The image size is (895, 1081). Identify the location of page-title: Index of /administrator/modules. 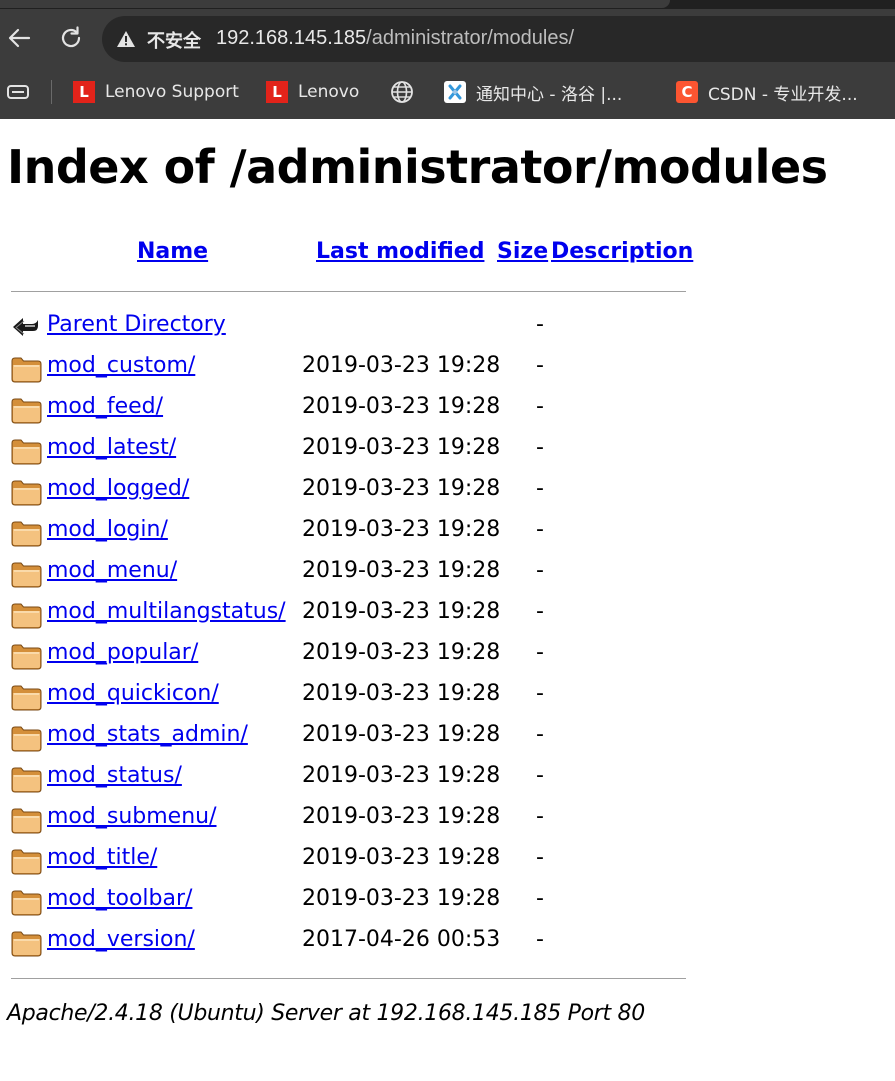
(417, 167).